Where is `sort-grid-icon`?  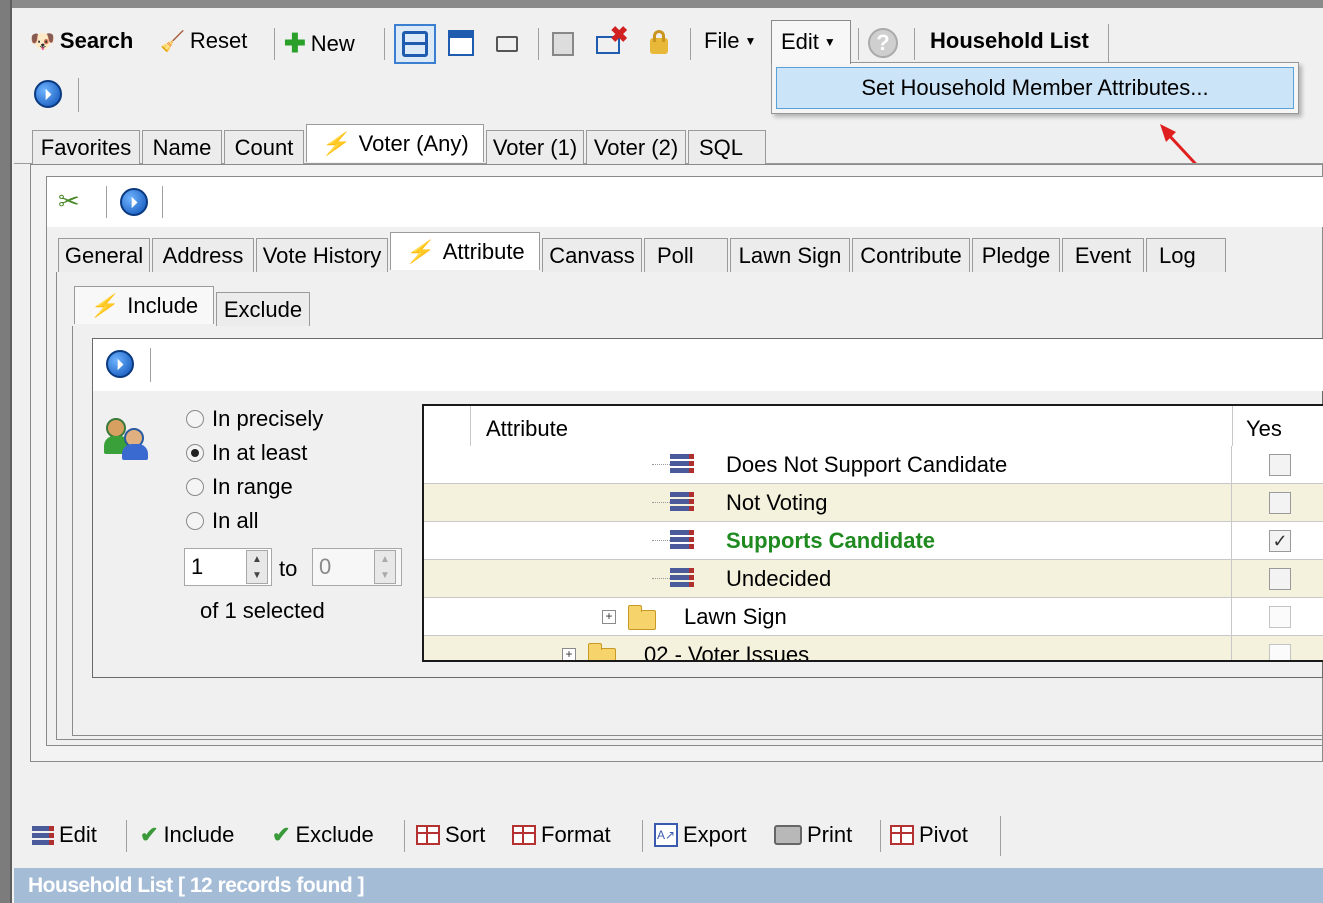
sort-grid-icon is located at coordinates (428, 835).